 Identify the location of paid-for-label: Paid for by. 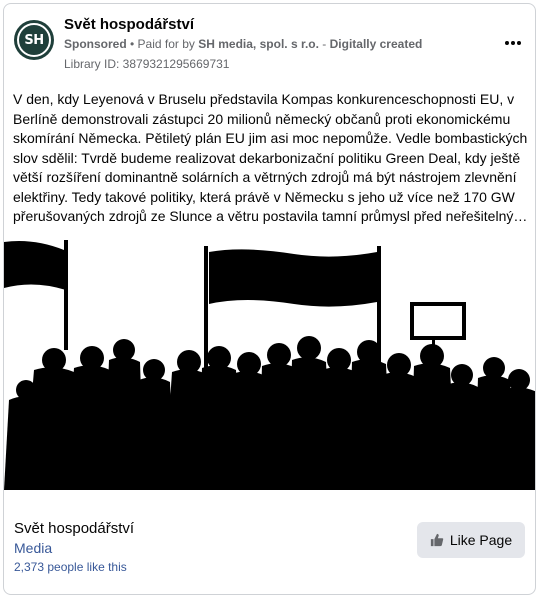
(168, 44).